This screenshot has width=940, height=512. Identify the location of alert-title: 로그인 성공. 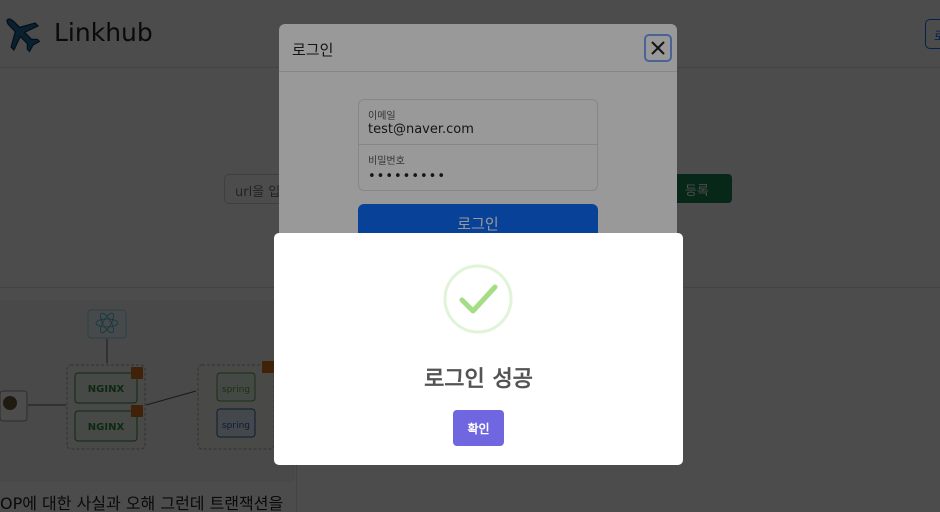
(478, 379).